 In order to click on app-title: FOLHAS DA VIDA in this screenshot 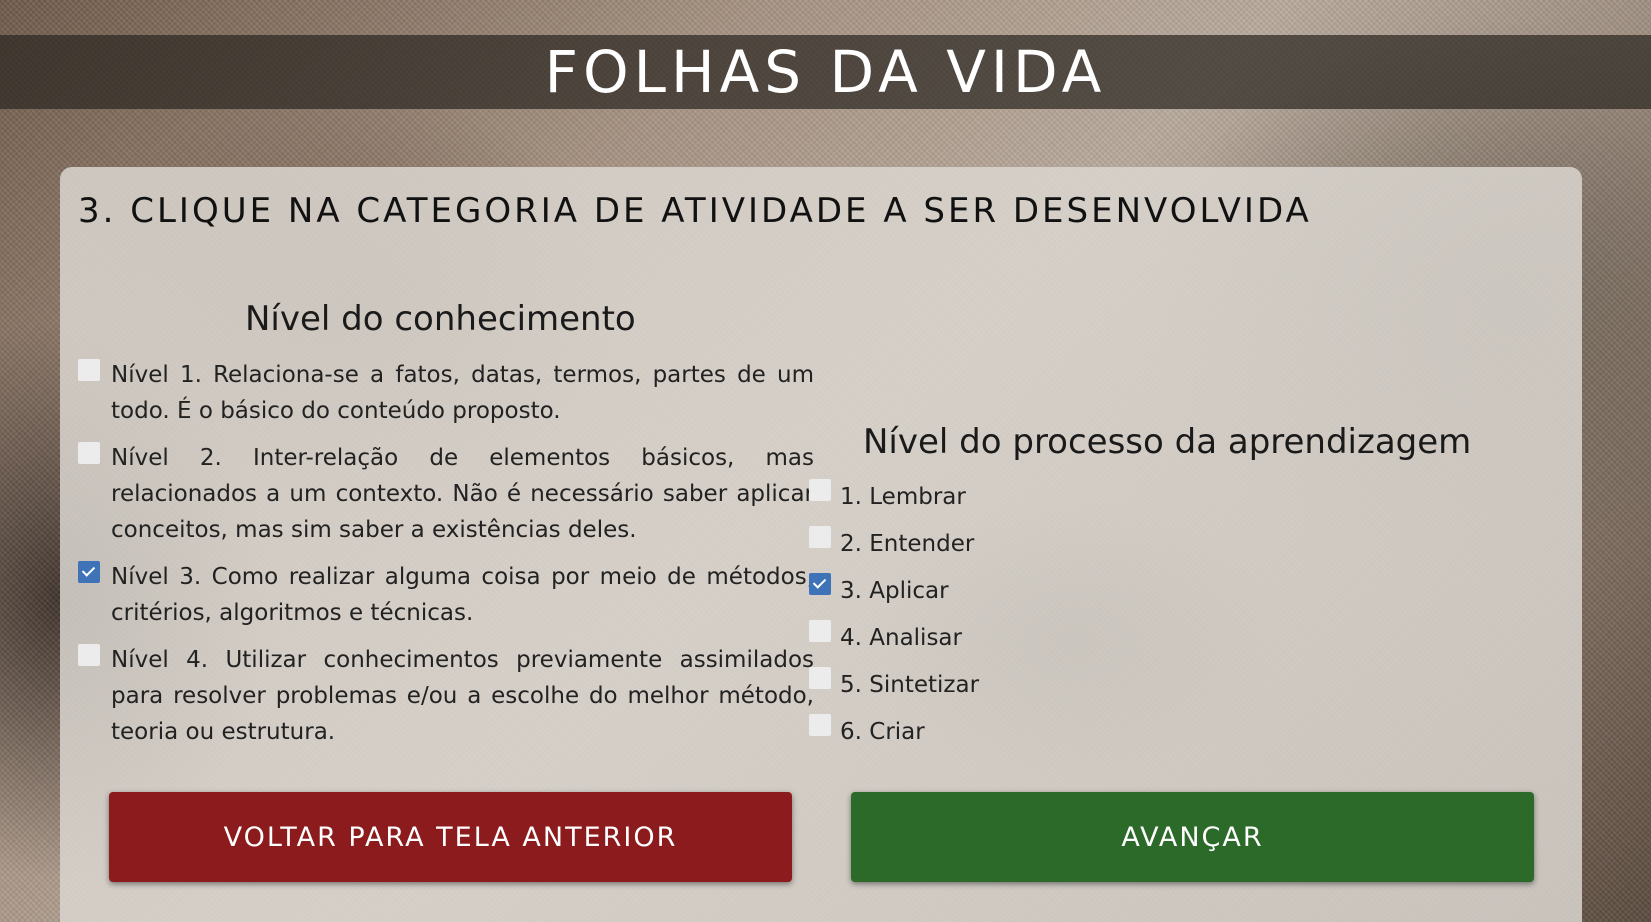, I will do `click(825, 72)`.